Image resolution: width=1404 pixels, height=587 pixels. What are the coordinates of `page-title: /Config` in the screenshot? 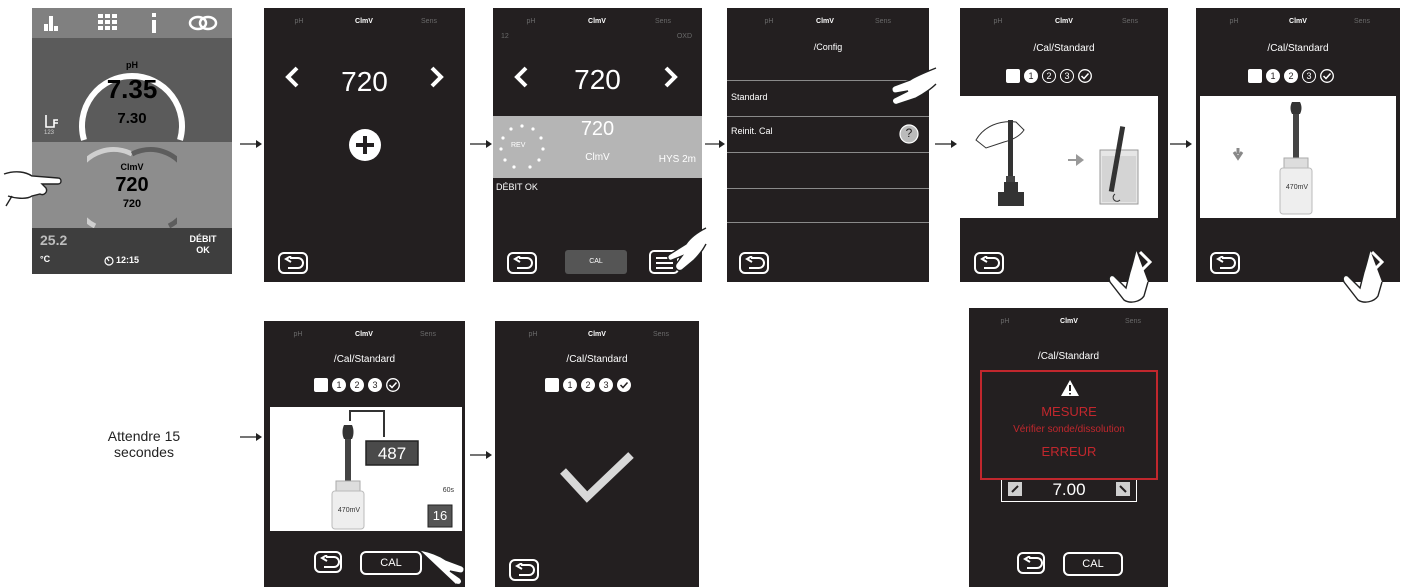 It's located at (828, 47).